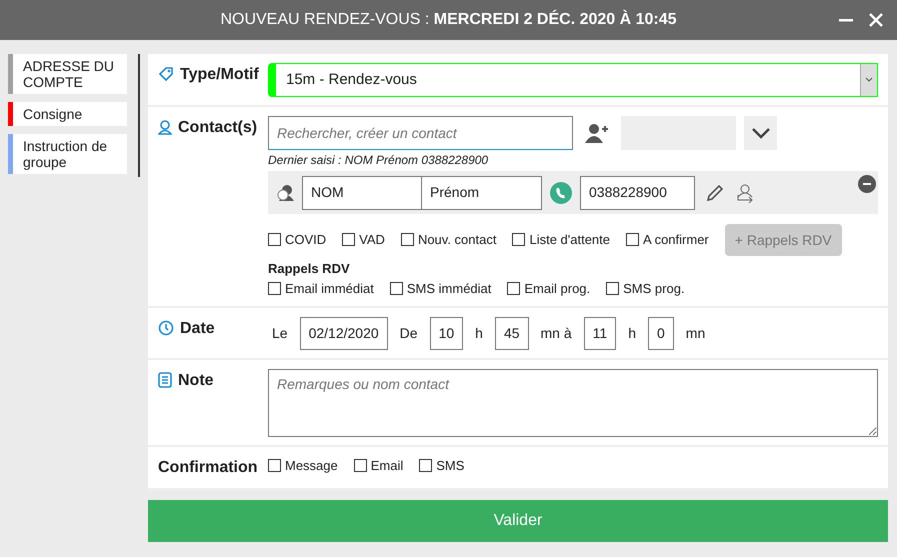 The width and height of the screenshot is (897, 557). Describe the element at coordinates (165, 127) in the screenshot. I see `person-icon` at that location.